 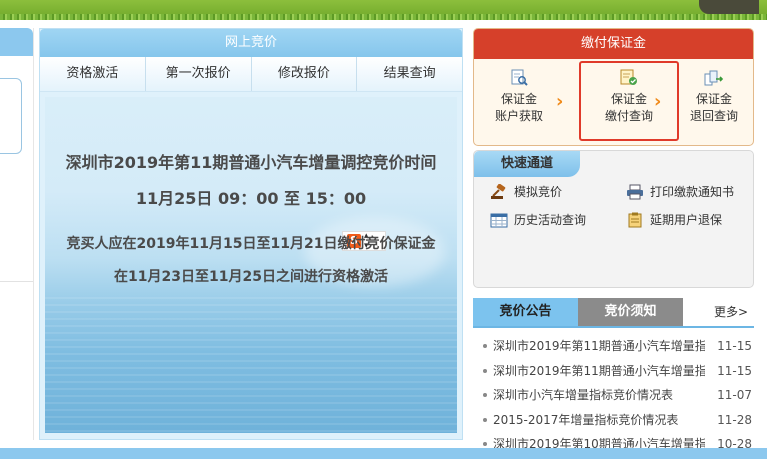 I want to click on notice-date: 11-07, so click(x=734, y=395).